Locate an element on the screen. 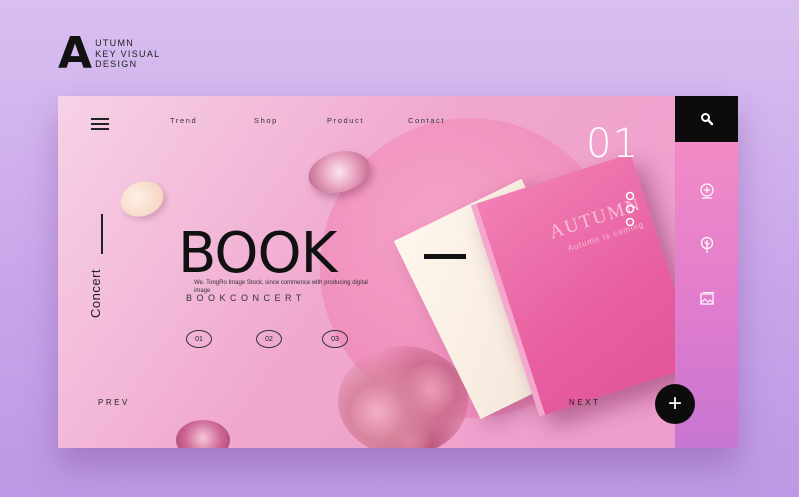  hero-subtitle: BOOKCONCERT is located at coordinates (246, 298).